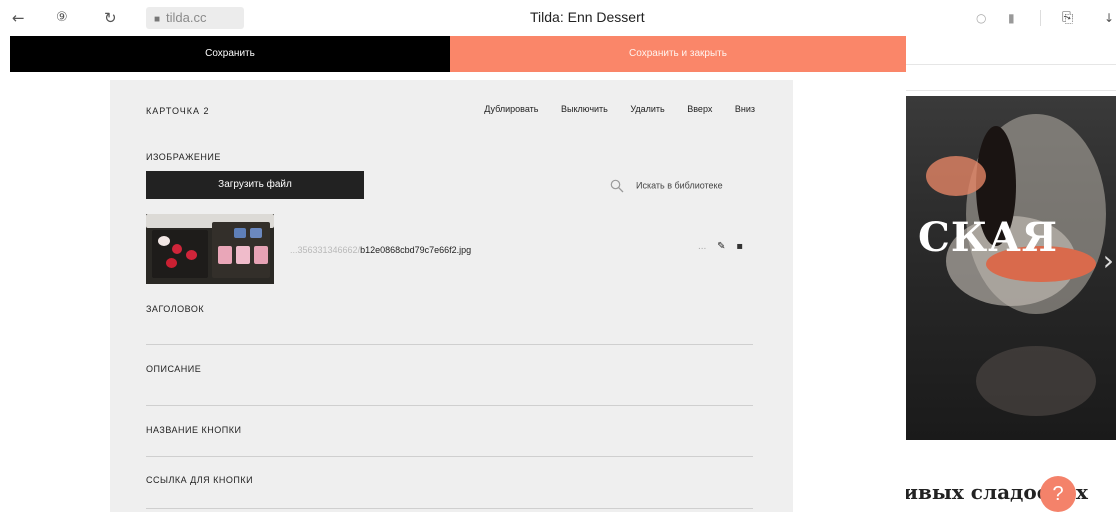  I want to click on toolbar-divider, so click(1040, 18).